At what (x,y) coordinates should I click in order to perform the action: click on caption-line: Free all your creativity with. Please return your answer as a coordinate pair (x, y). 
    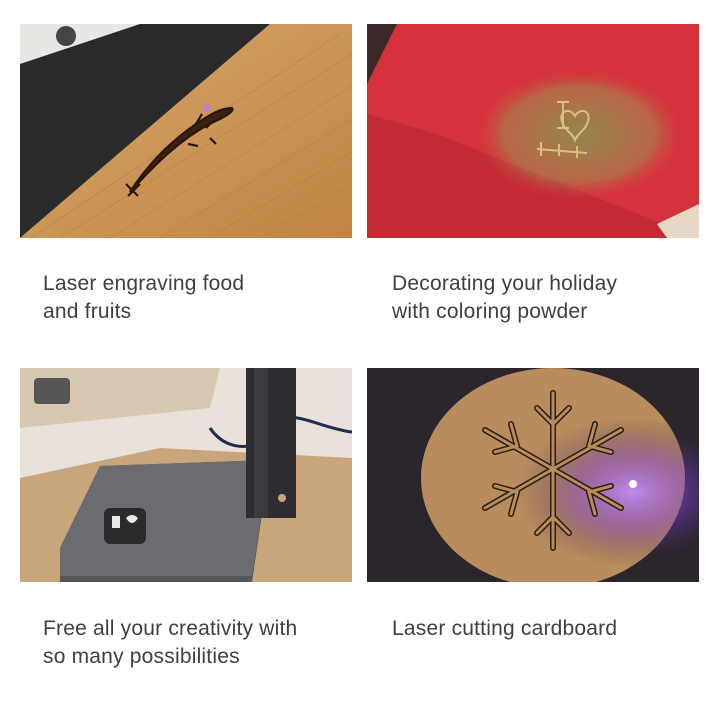
    Looking at the image, I should click on (170, 628).